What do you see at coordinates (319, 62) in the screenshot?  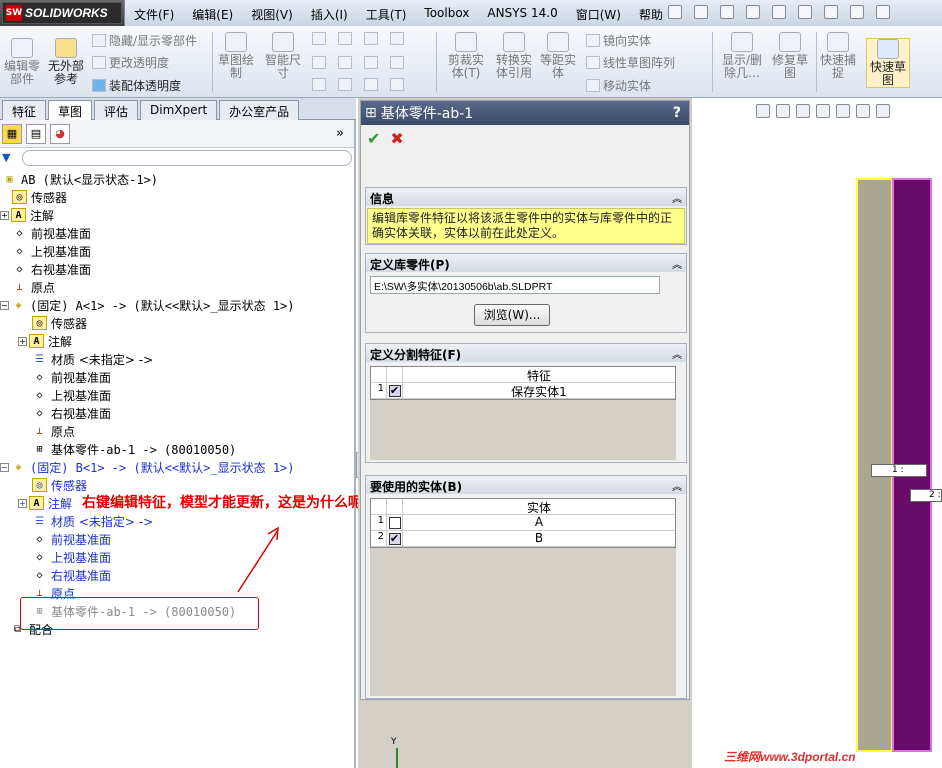 I see `rectangle-icon` at bounding box center [319, 62].